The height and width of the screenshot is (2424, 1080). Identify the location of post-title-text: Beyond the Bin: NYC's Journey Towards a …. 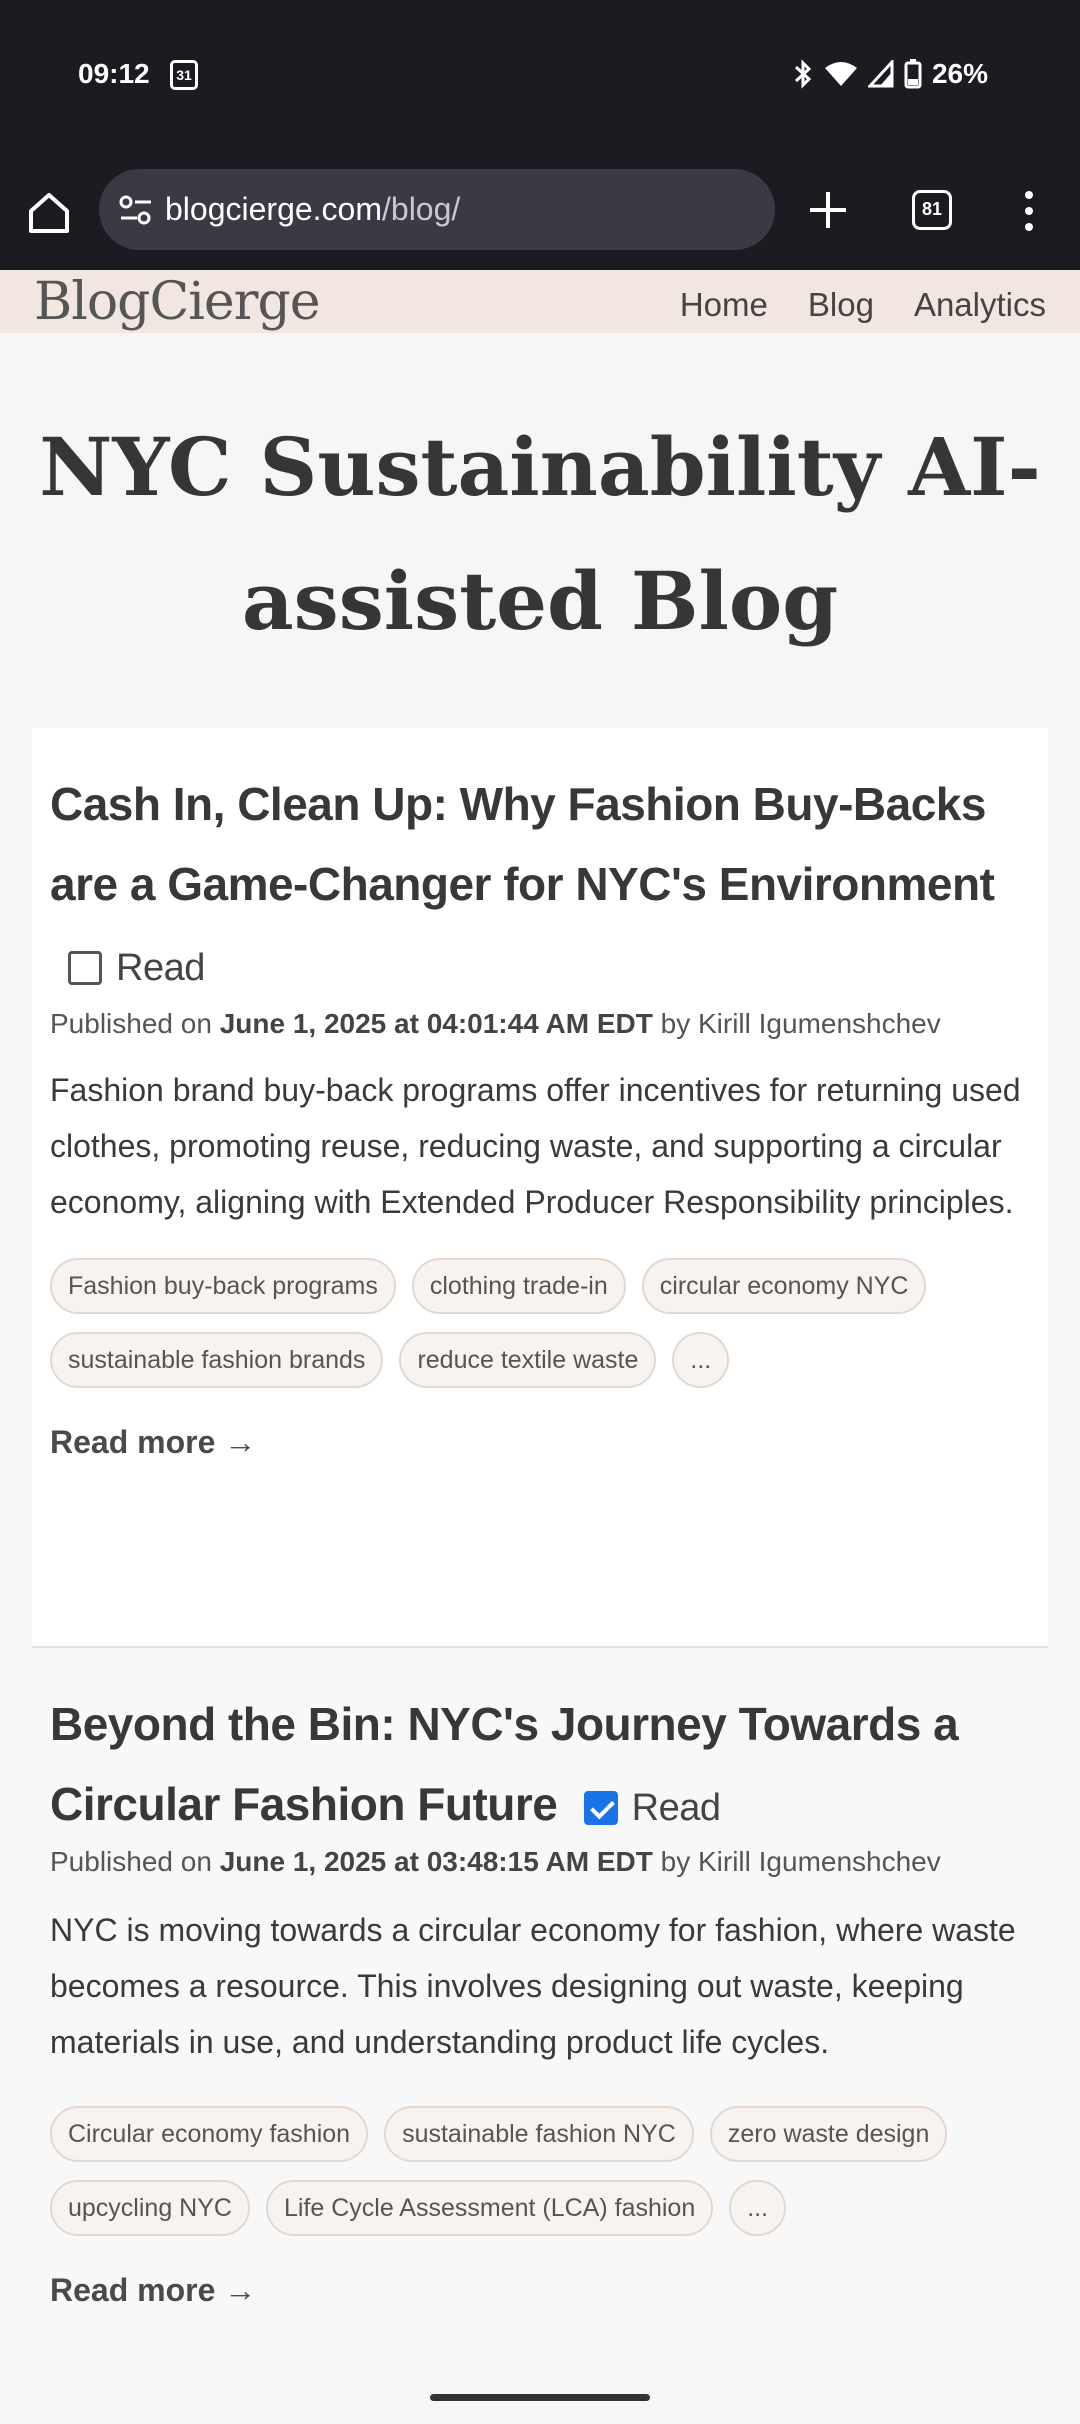
(504, 1764).